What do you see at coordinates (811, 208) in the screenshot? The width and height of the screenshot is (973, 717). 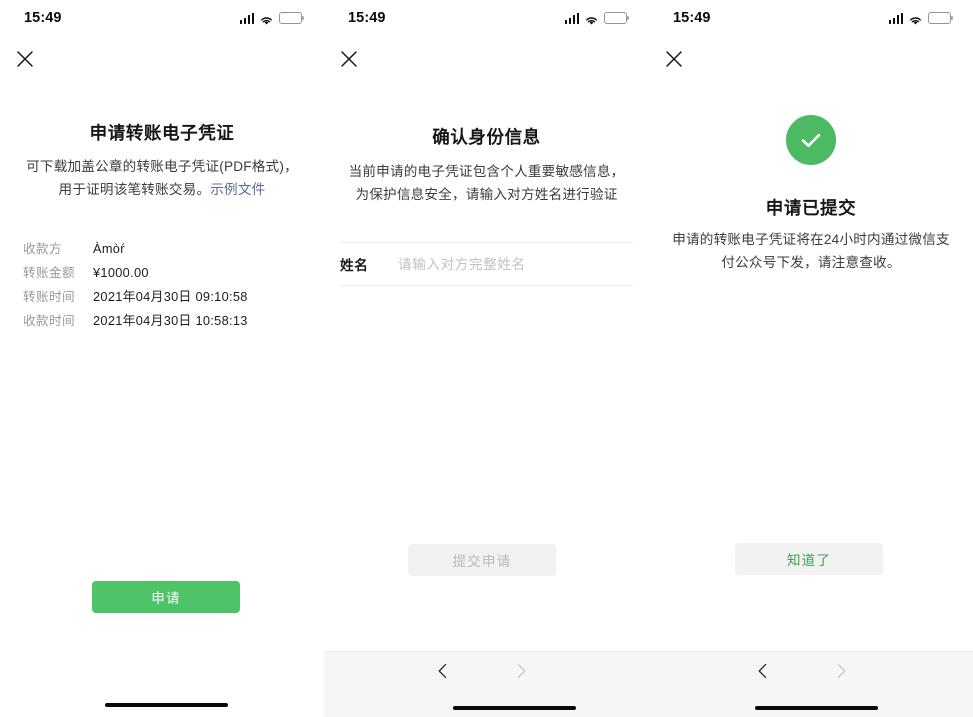 I see `page-title: 申请已提交` at bounding box center [811, 208].